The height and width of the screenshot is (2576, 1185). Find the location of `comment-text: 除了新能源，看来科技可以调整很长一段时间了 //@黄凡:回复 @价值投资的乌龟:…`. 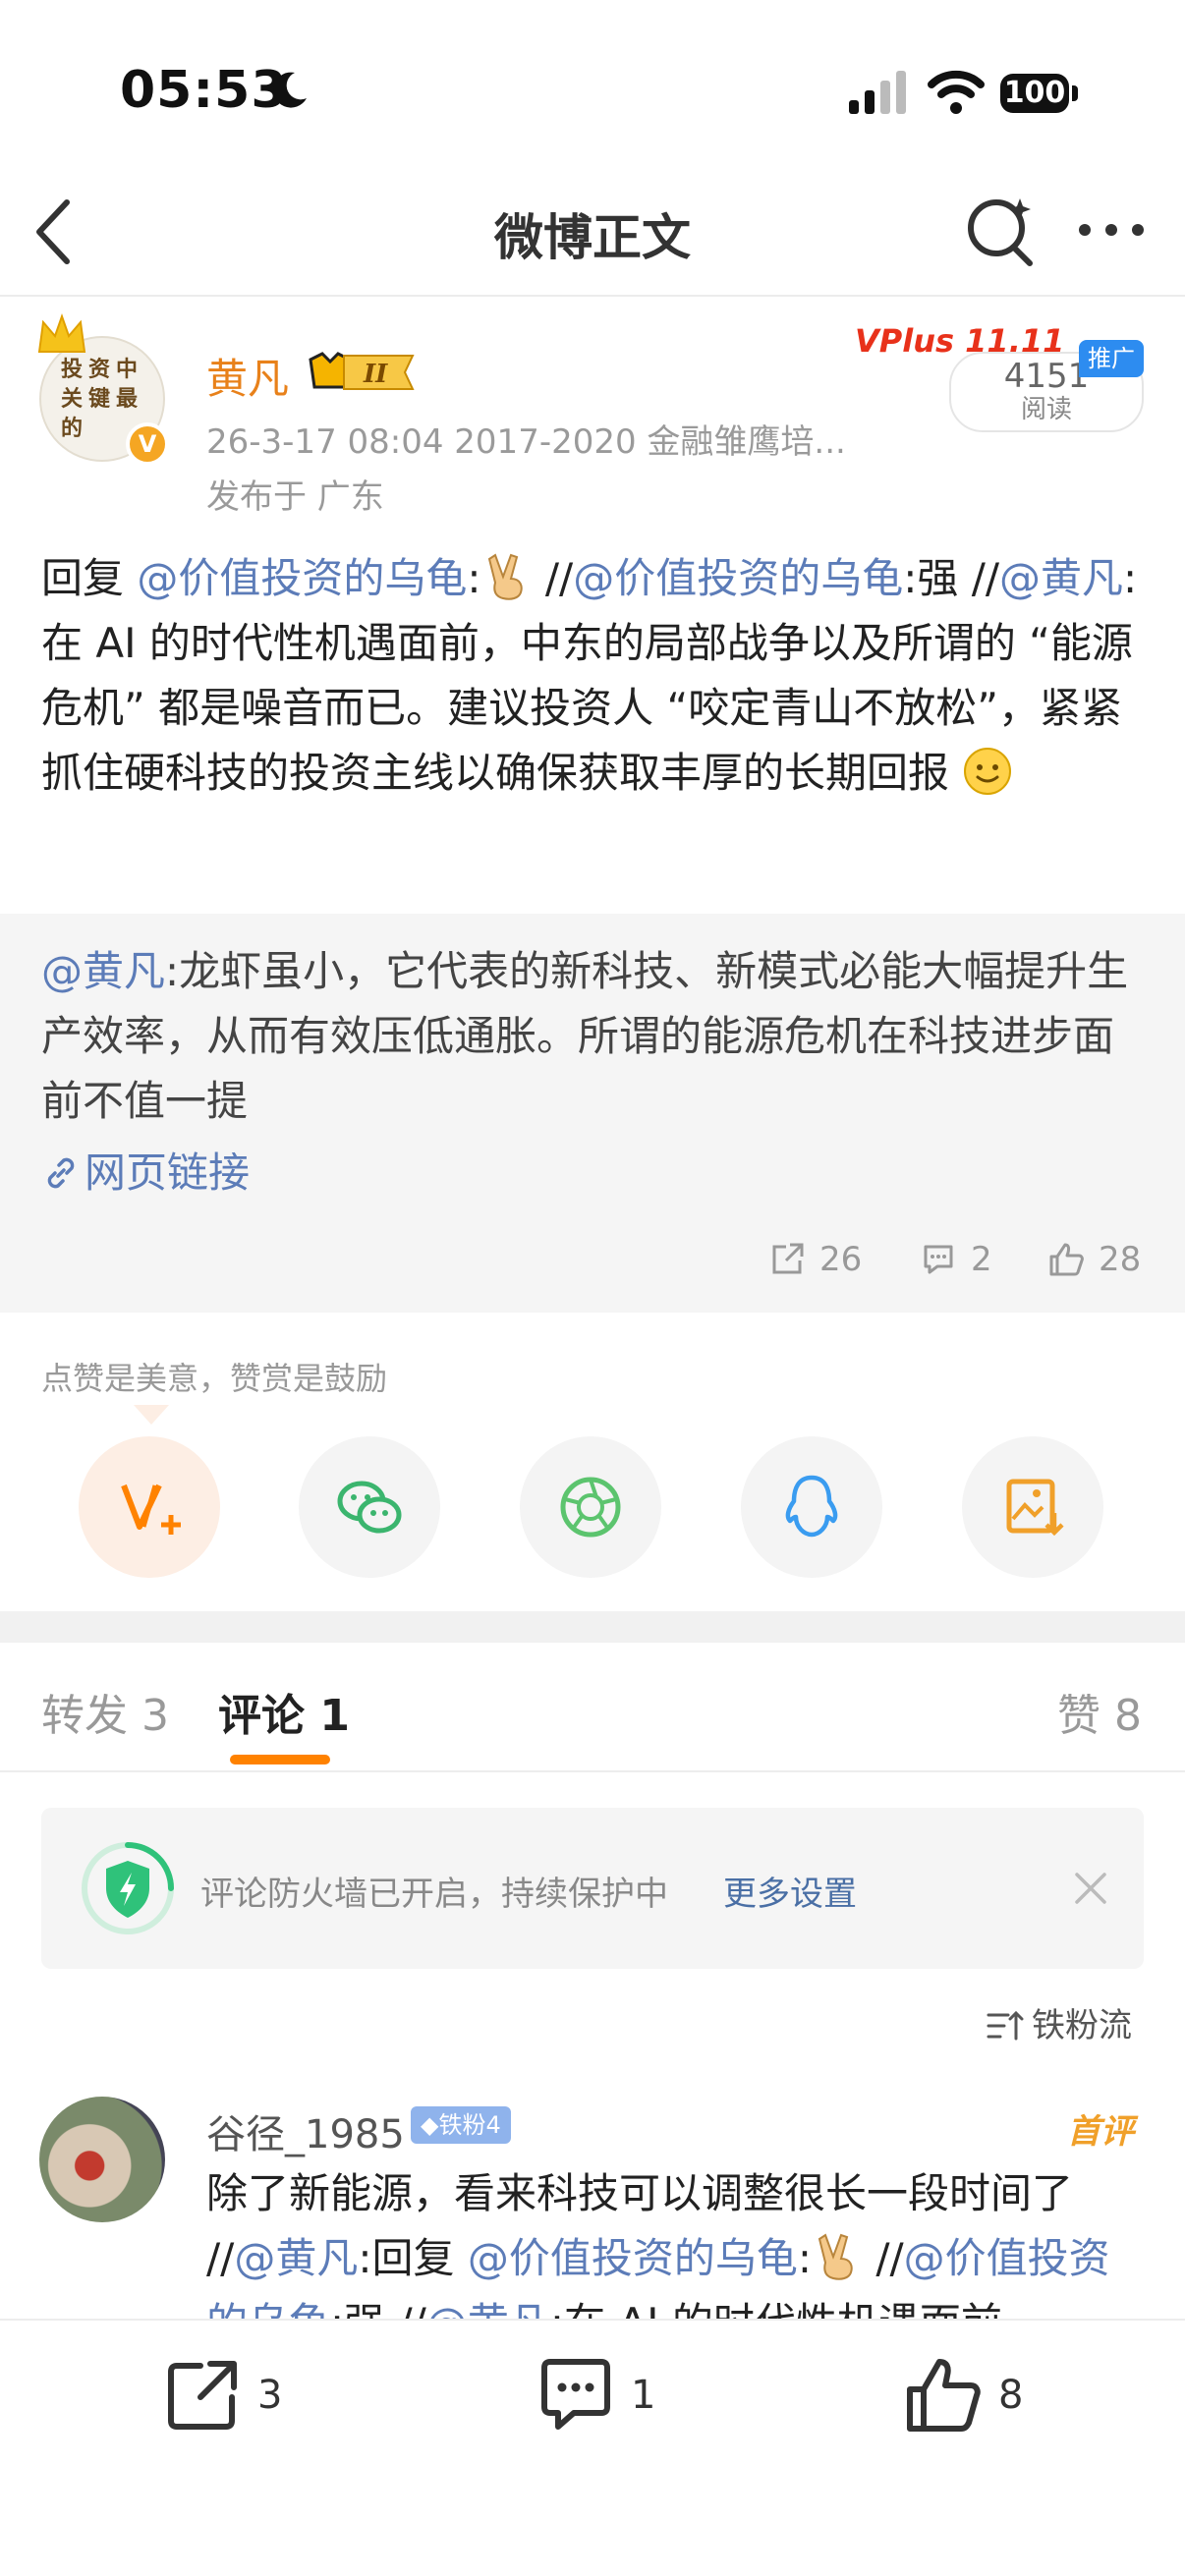

comment-text: 除了新能源，看来科技可以调整很长一段时间了 //@黄凡:回复 @价值投资的乌龟:… is located at coordinates (678, 2242).